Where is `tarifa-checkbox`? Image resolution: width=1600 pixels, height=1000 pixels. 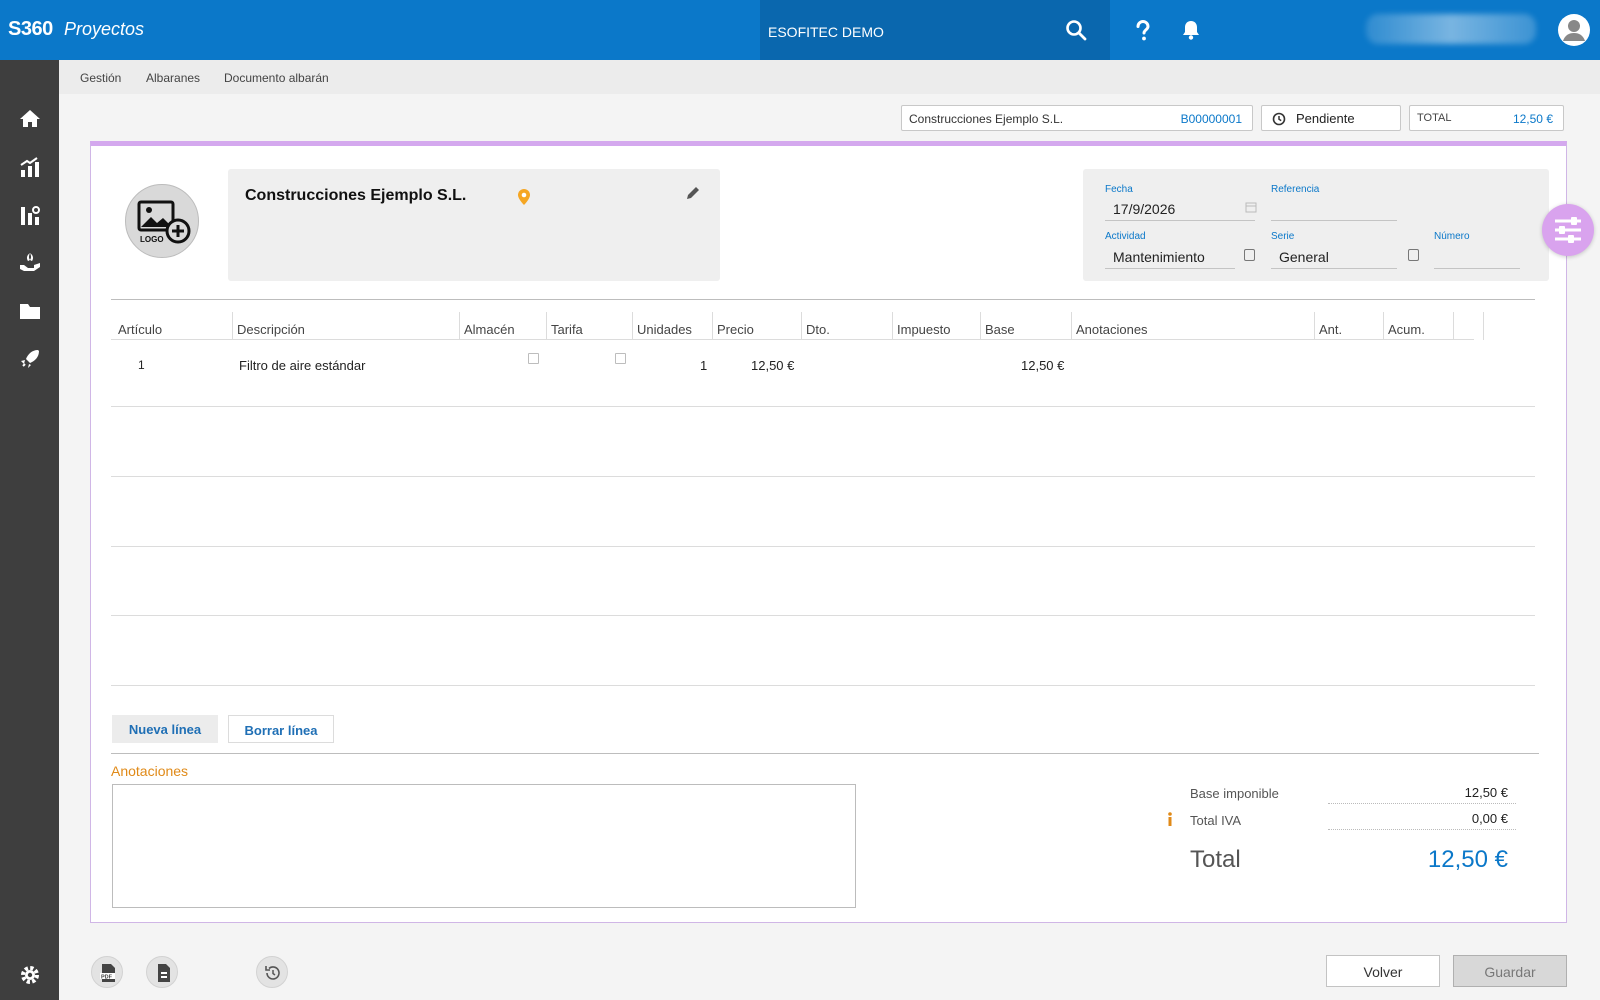 tarifa-checkbox is located at coordinates (620, 358).